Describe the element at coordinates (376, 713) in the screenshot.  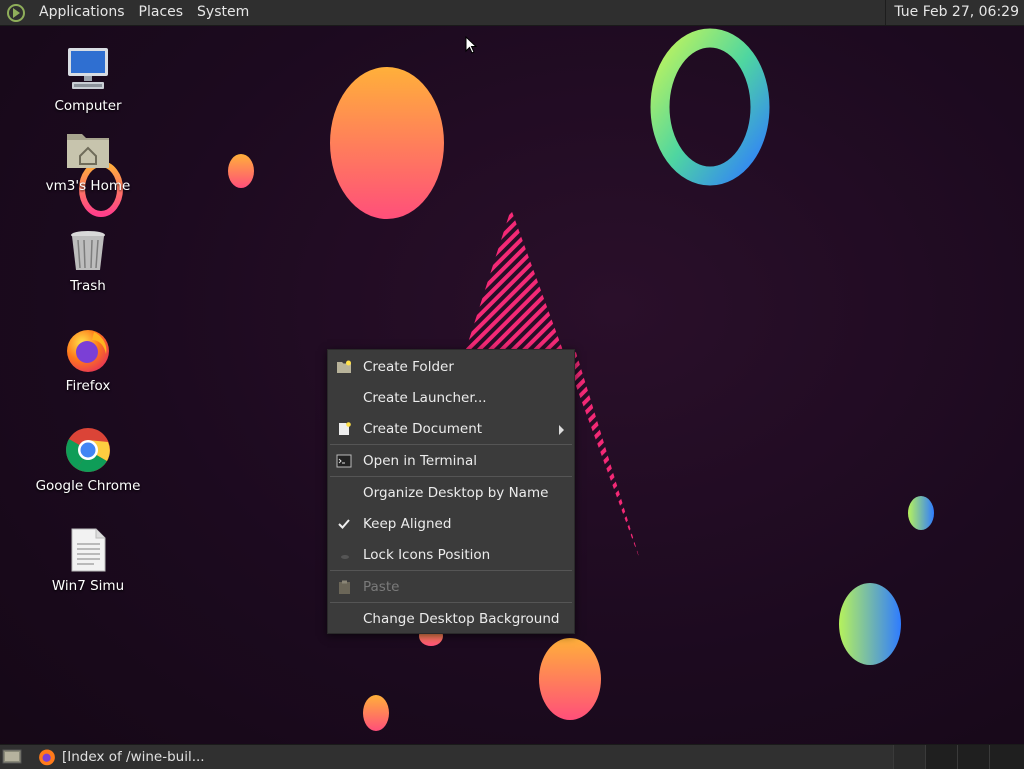
I see `orange-circle-tiny` at that location.